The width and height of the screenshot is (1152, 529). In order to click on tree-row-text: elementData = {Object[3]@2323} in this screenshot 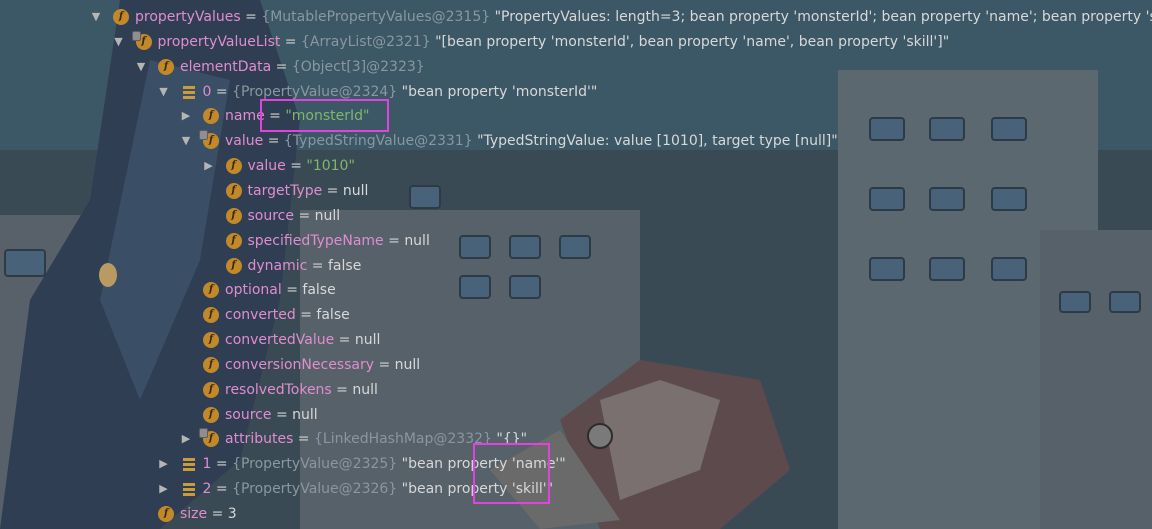, I will do `click(302, 67)`.